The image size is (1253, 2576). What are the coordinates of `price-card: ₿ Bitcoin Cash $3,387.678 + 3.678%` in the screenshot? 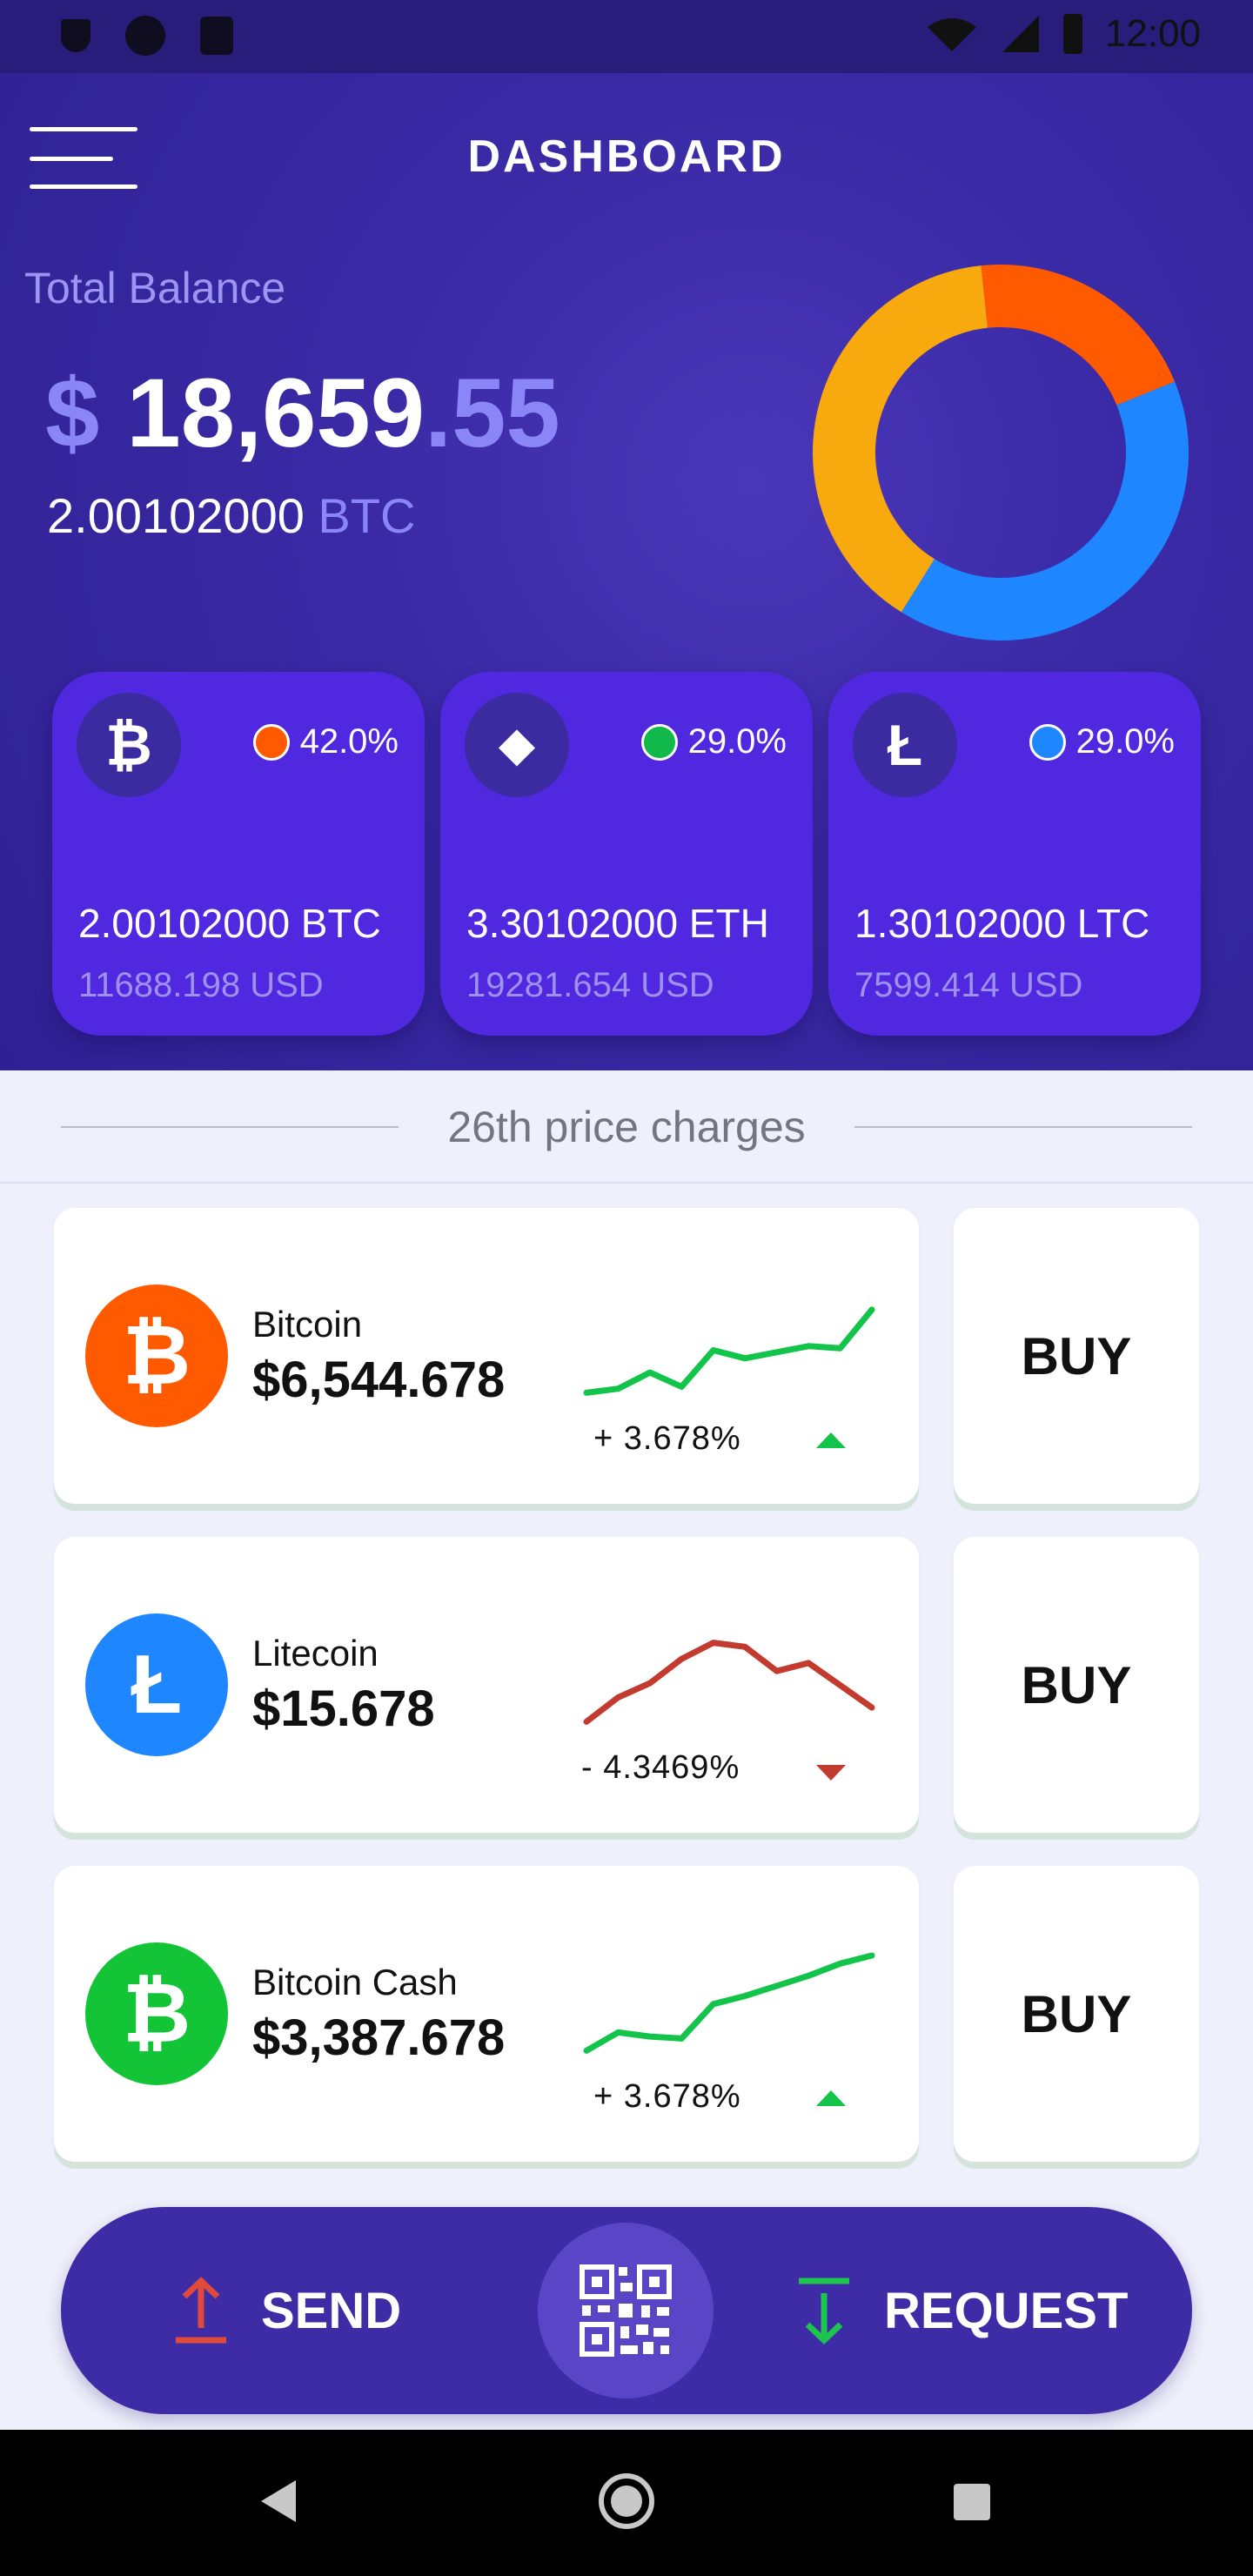 It's located at (487, 2014).